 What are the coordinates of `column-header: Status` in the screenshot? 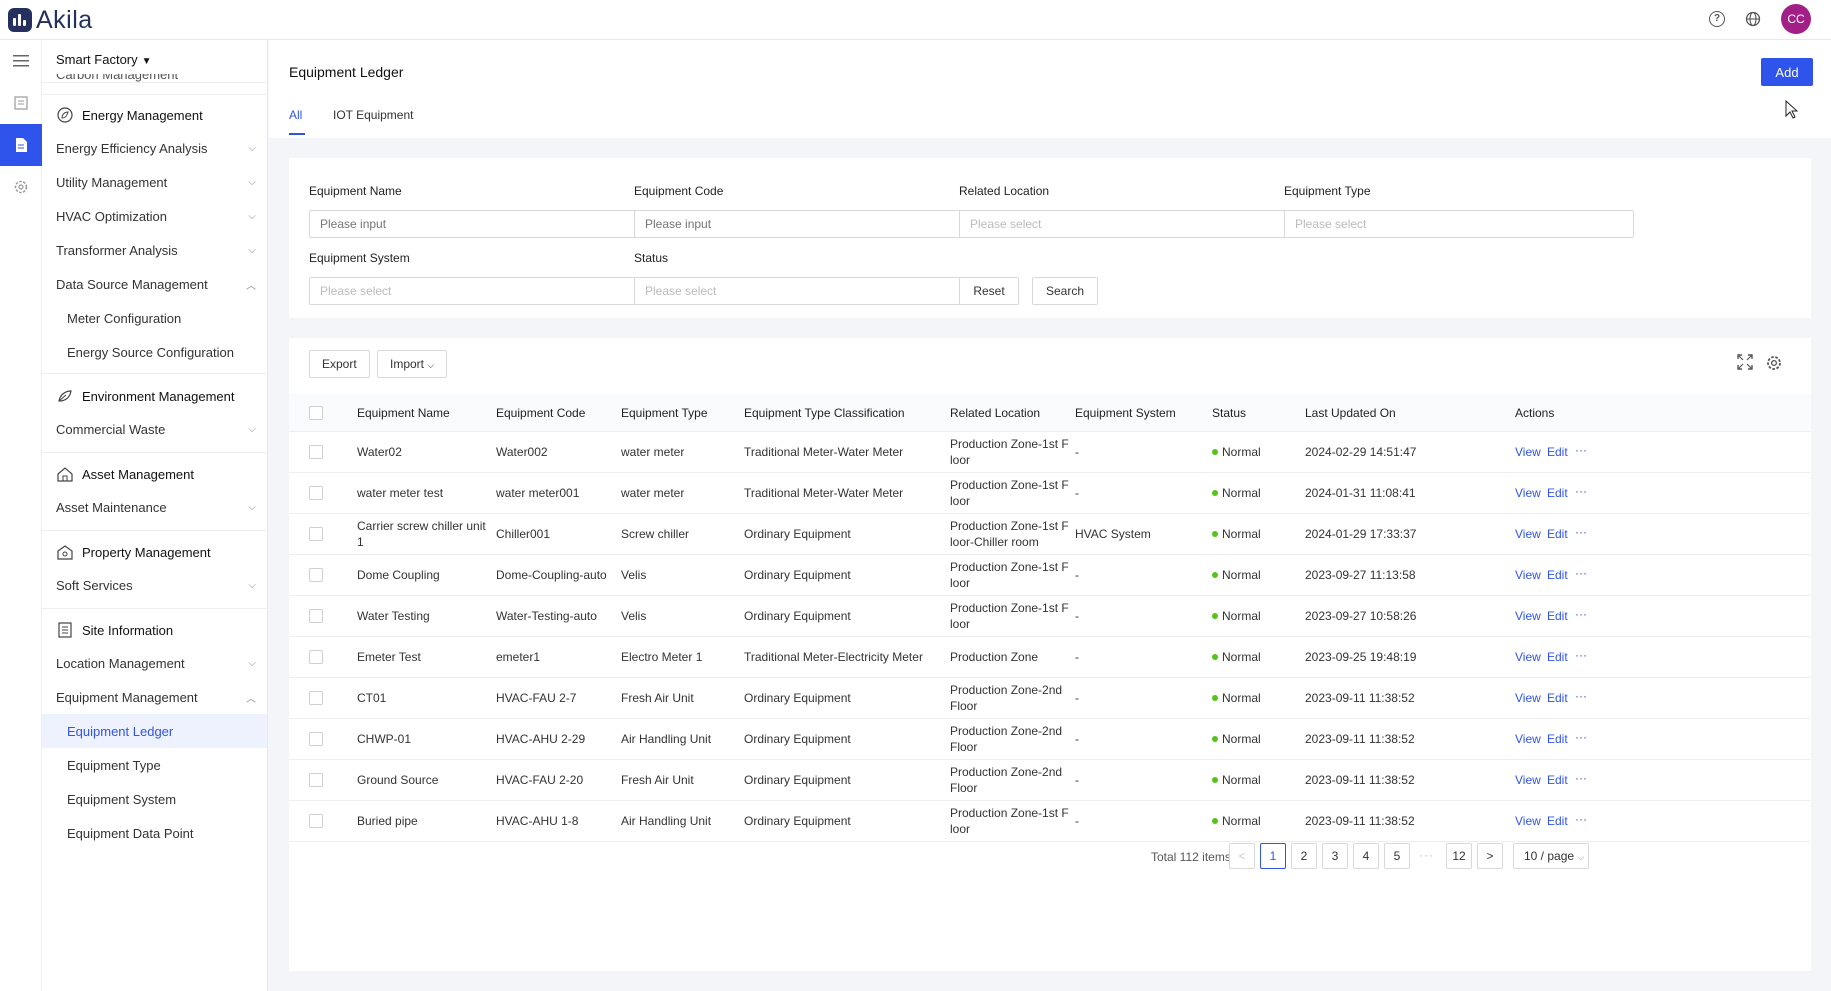 It's located at (1229, 413).